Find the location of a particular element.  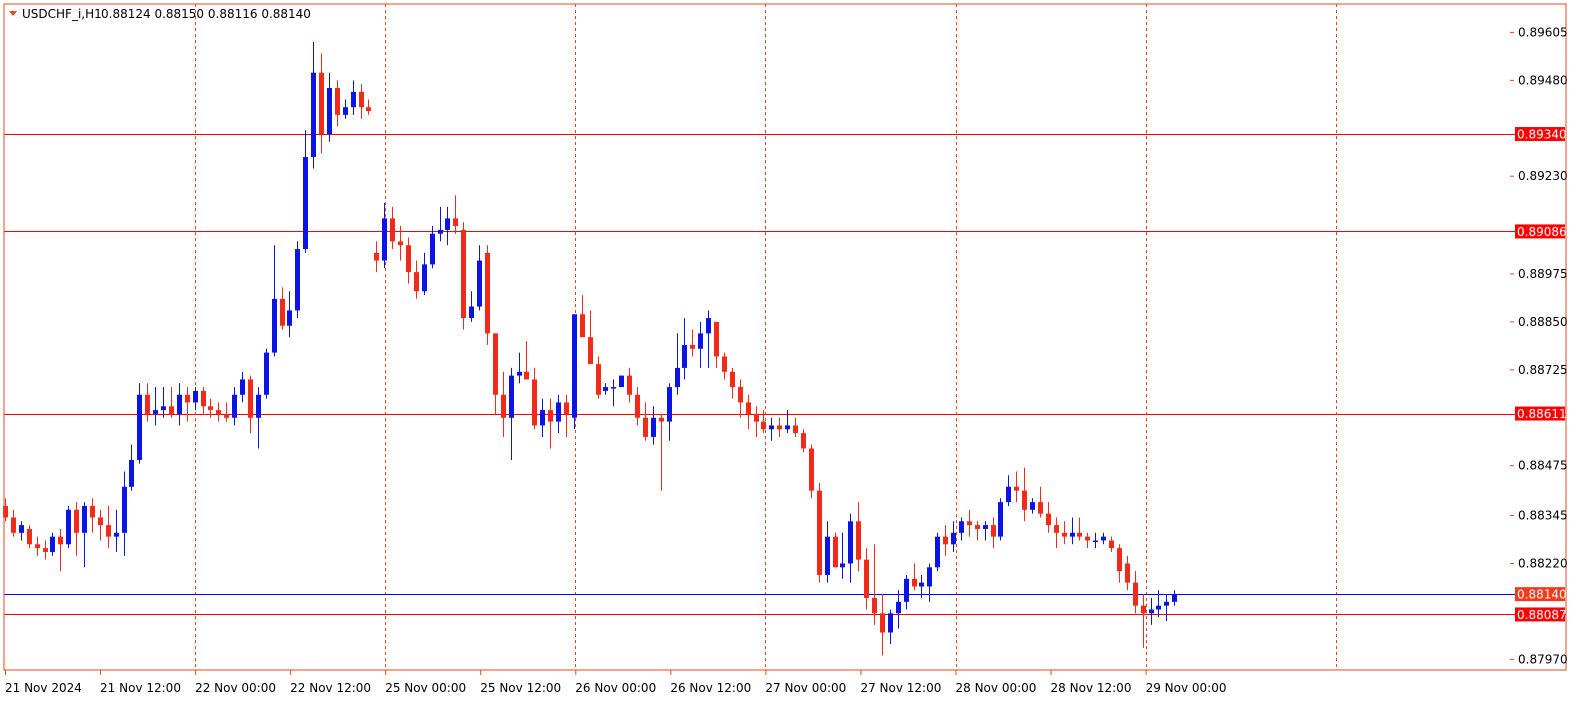

price-tick-label: 0.88220 is located at coordinates (1543, 563).